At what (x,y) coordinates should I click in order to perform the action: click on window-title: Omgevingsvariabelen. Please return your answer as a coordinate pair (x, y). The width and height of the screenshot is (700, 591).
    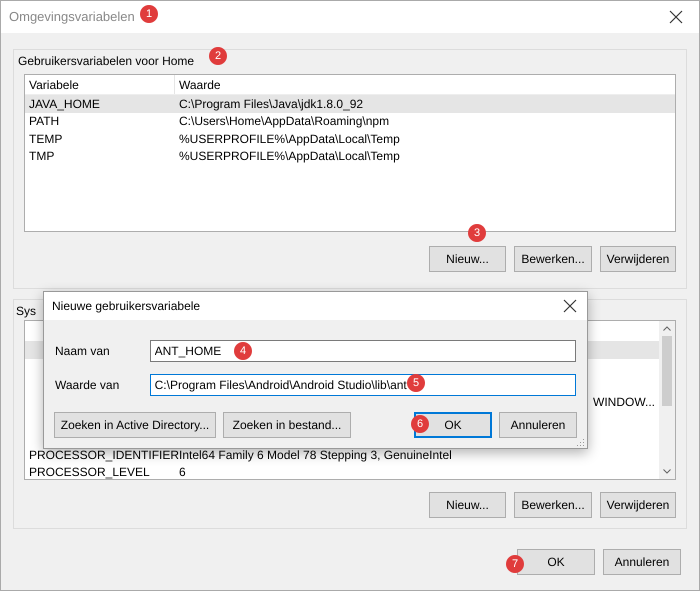
    Looking at the image, I should click on (72, 17).